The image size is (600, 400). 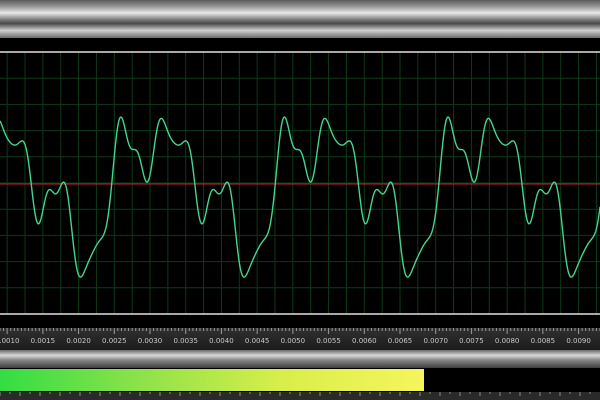 What do you see at coordinates (364, 341) in the screenshot?
I see `time-tick-label: 0.0060` at bounding box center [364, 341].